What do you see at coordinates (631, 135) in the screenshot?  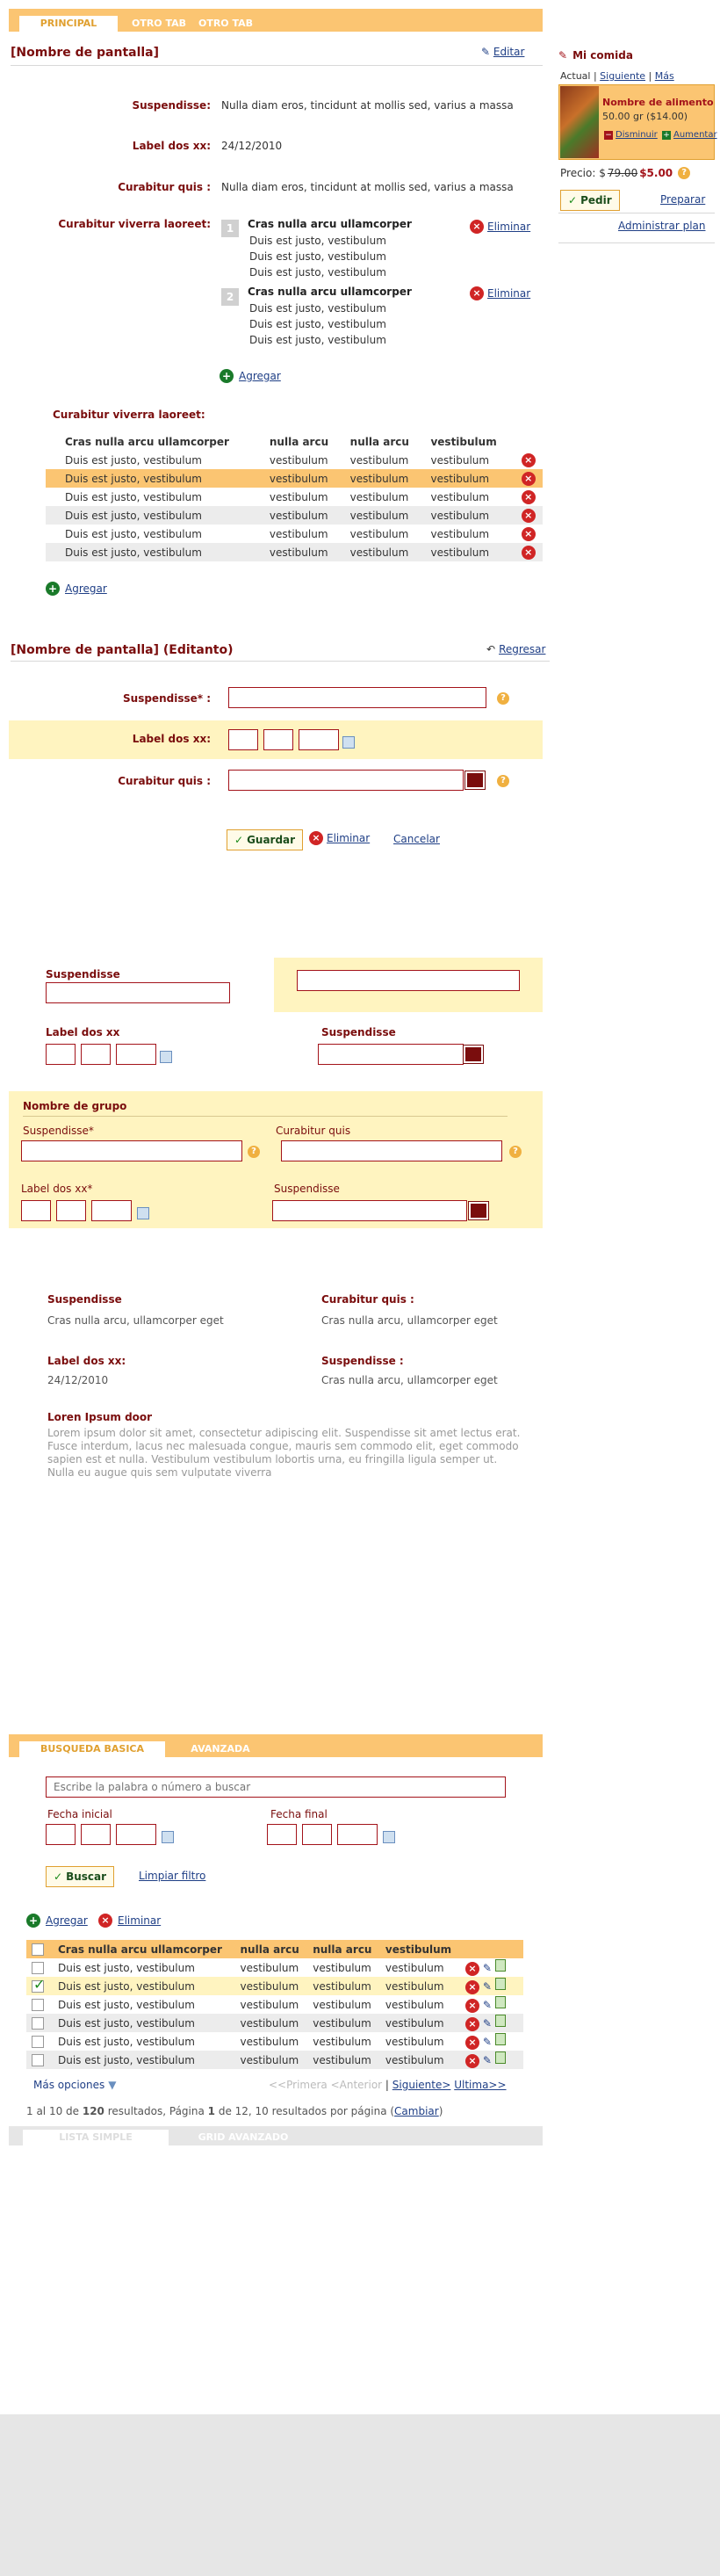 I see `decrease-button: − Disminuir` at bounding box center [631, 135].